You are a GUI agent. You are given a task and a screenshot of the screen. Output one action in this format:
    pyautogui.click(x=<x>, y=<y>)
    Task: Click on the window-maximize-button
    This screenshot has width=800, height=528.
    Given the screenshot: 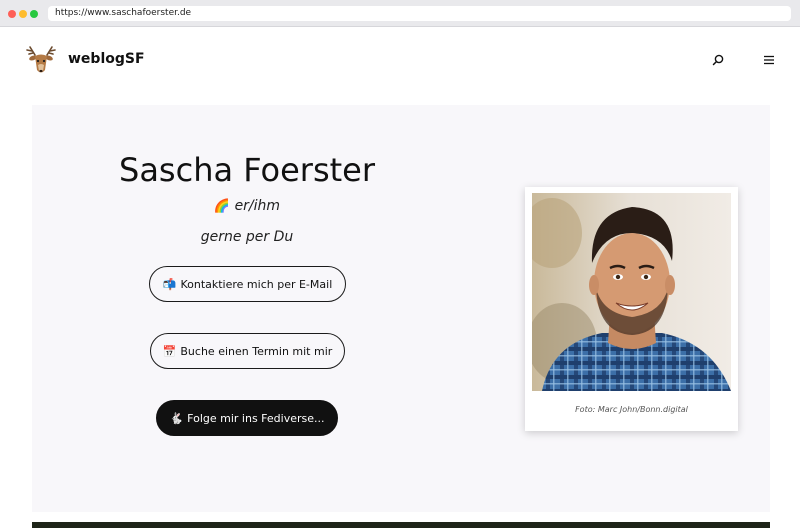 What is the action you would take?
    pyautogui.click(x=34, y=14)
    